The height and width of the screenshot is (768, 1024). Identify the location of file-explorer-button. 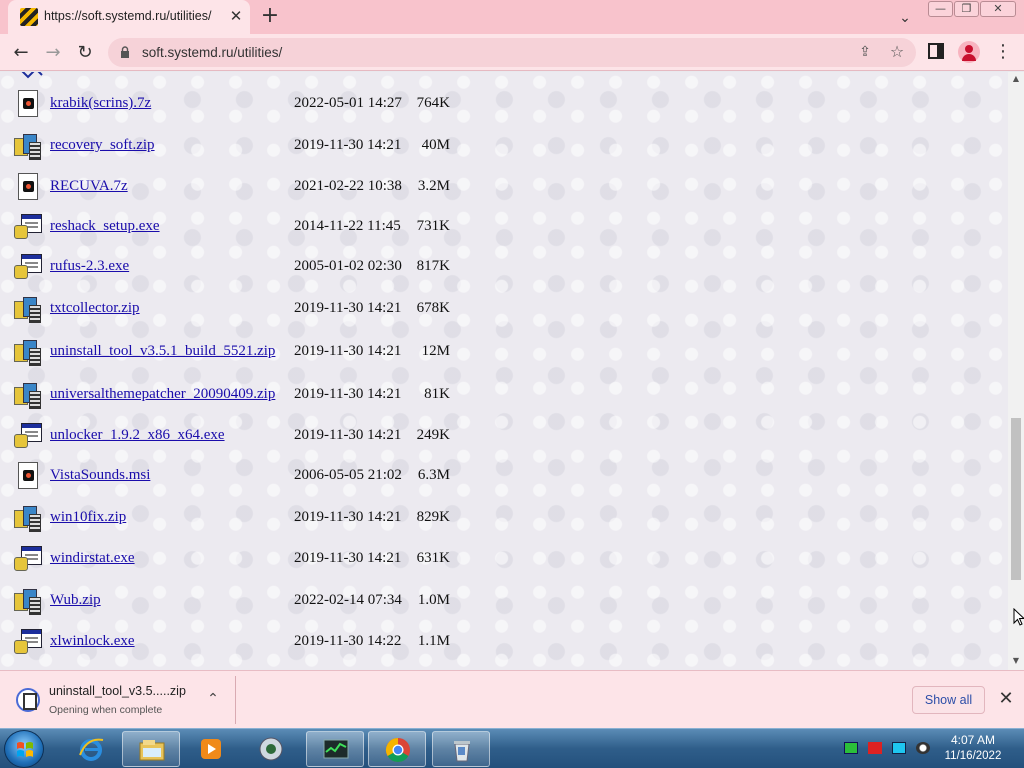
(151, 749).